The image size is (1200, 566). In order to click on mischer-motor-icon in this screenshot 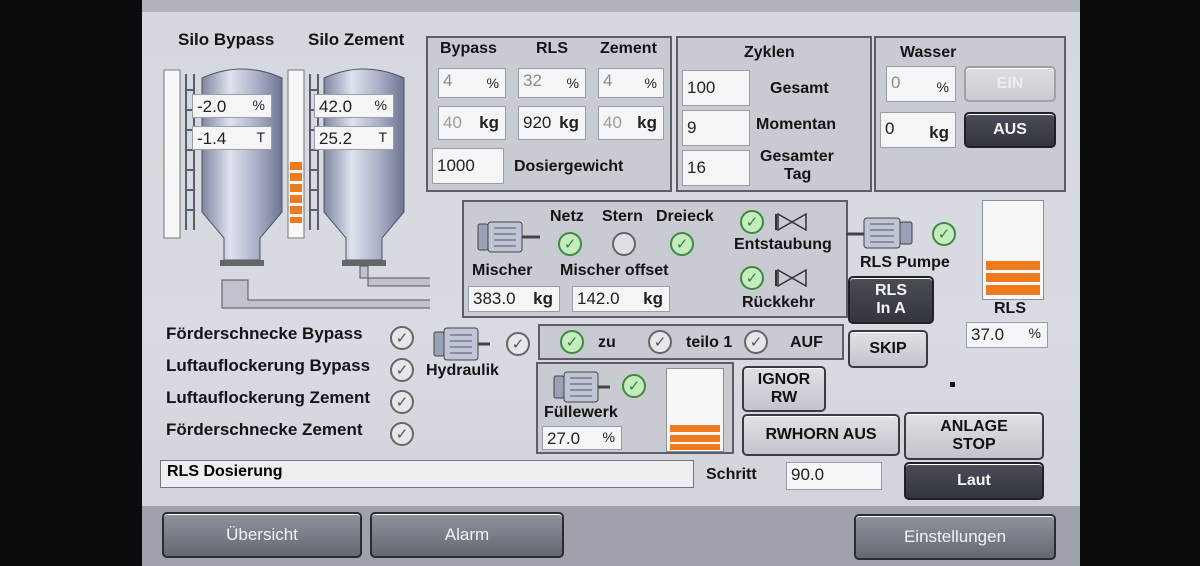, I will do `click(508, 237)`.